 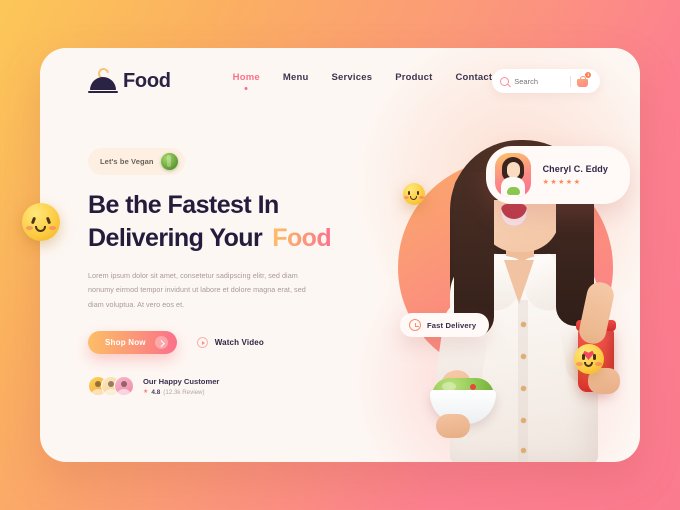 I want to click on brand-logo: Food, so click(x=129, y=79).